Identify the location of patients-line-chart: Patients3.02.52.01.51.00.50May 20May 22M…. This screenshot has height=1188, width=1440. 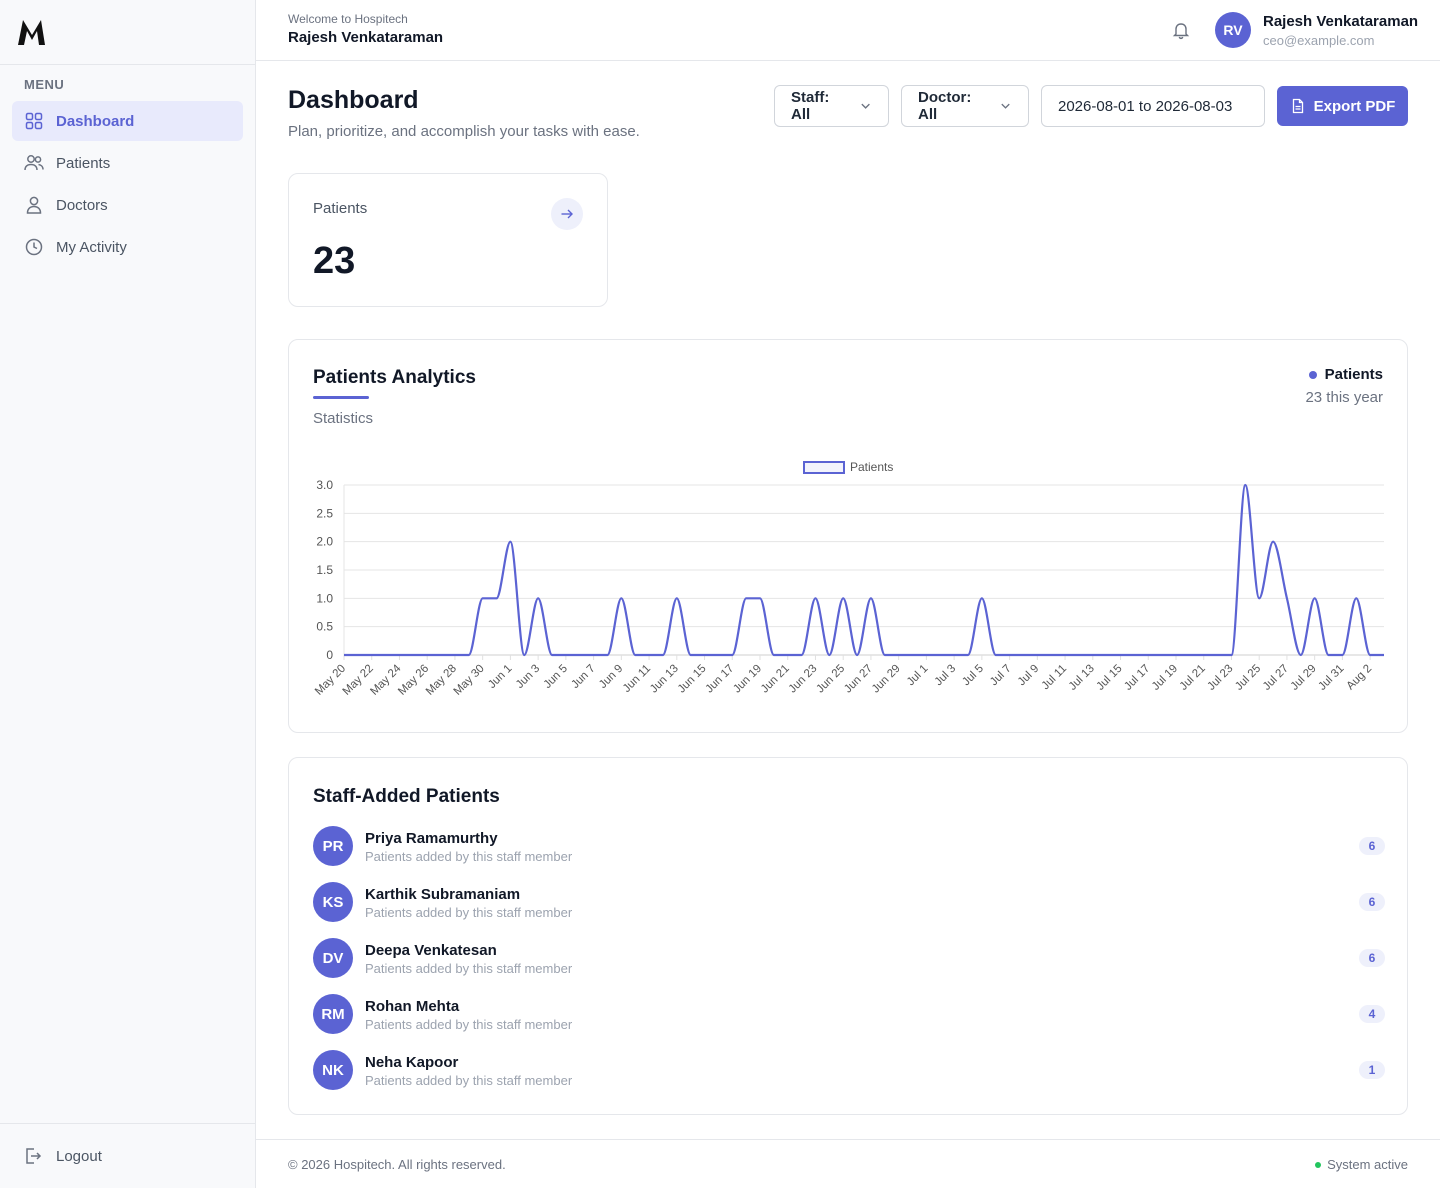
(848, 579).